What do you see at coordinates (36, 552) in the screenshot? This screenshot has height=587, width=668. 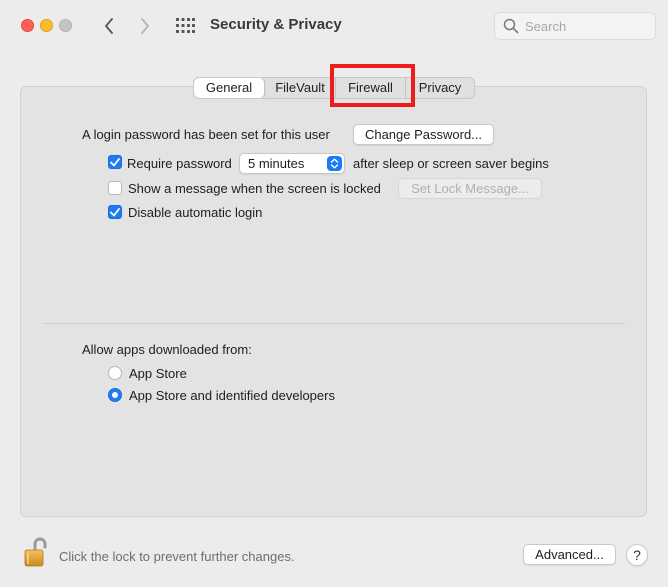 I see `unlocked-padlock-icon` at bounding box center [36, 552].